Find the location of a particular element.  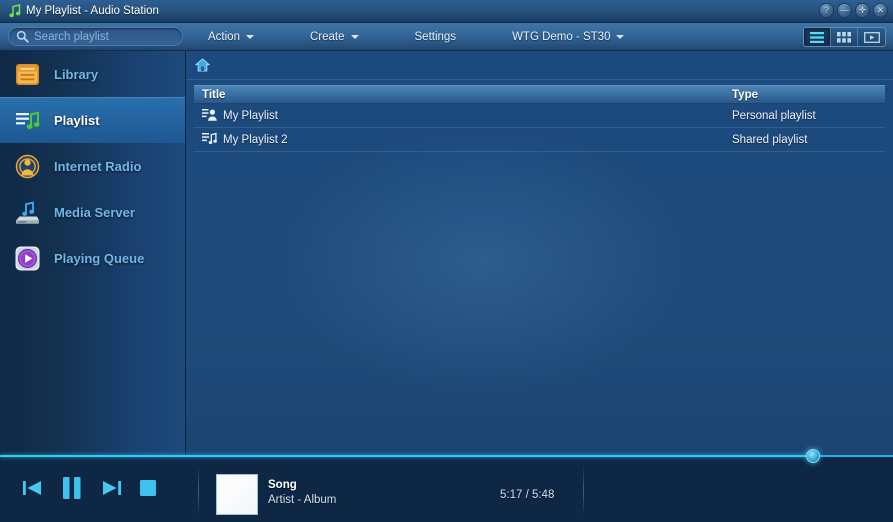

sidebar-item-playing-queue: Playing Queue is located at coordinates (92, 258).